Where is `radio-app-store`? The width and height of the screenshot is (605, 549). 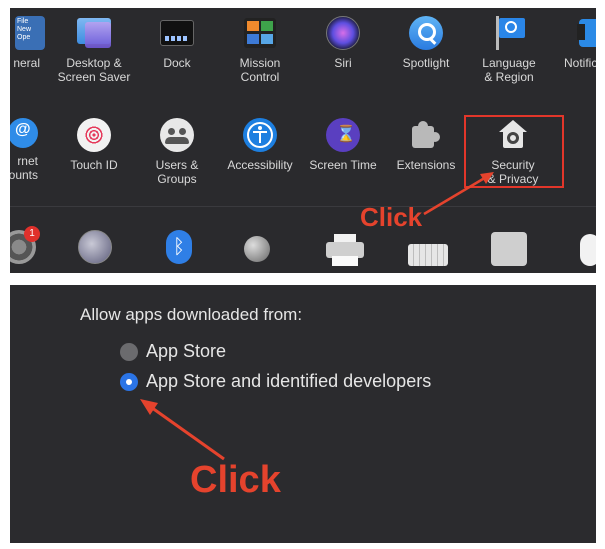
radio-app-store is located at coordinates (129, 351).